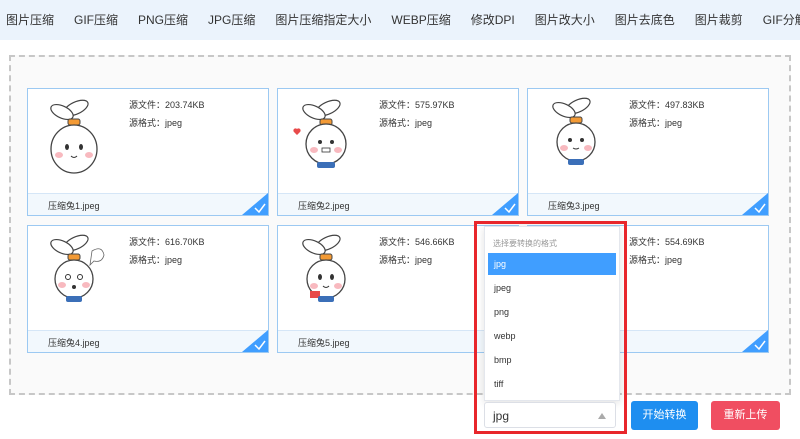  I want to click on image-card: 源文件：546.66KB 源格式：jpeg 压缩兔5.jpeg, so click(398, 289).